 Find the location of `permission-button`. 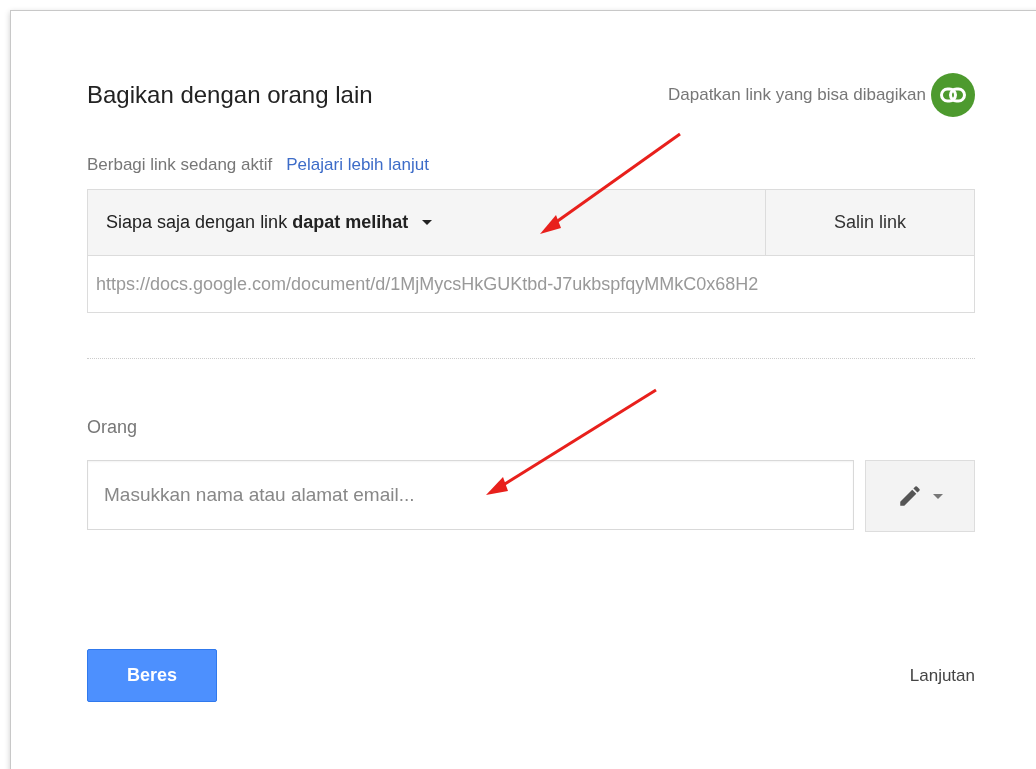

permission-button is located at coordinates (920, 496).